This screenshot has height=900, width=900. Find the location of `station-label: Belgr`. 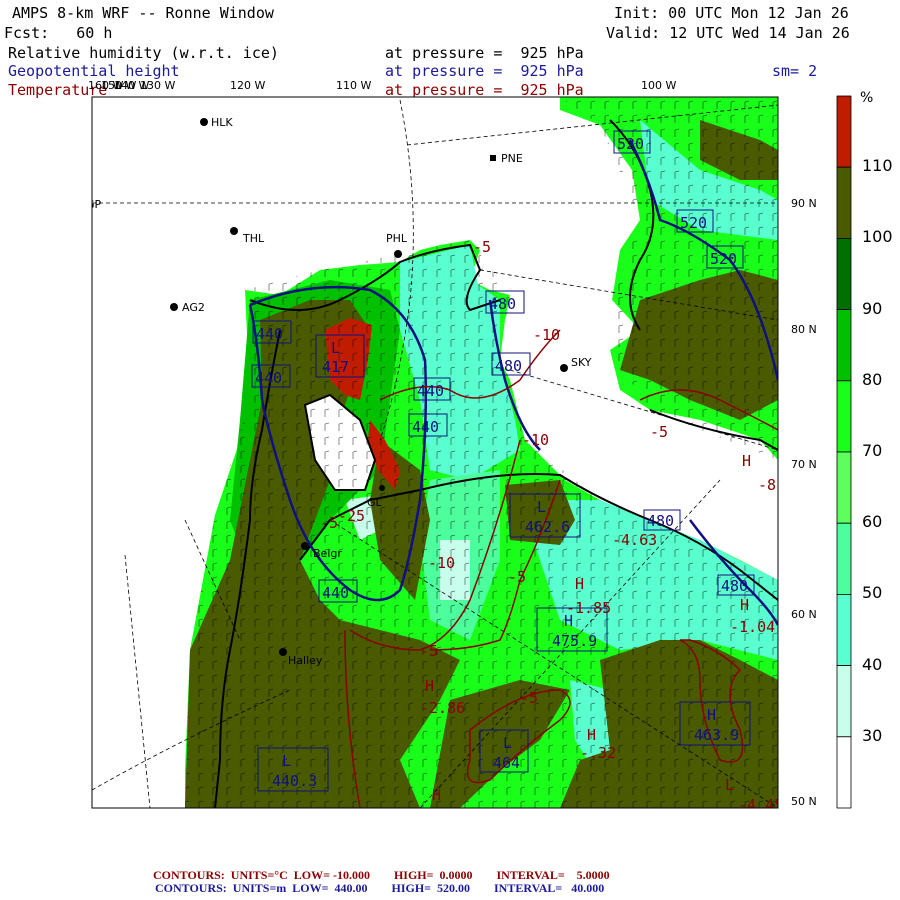

station-label: Belgr is located at coordinates (327, 553).